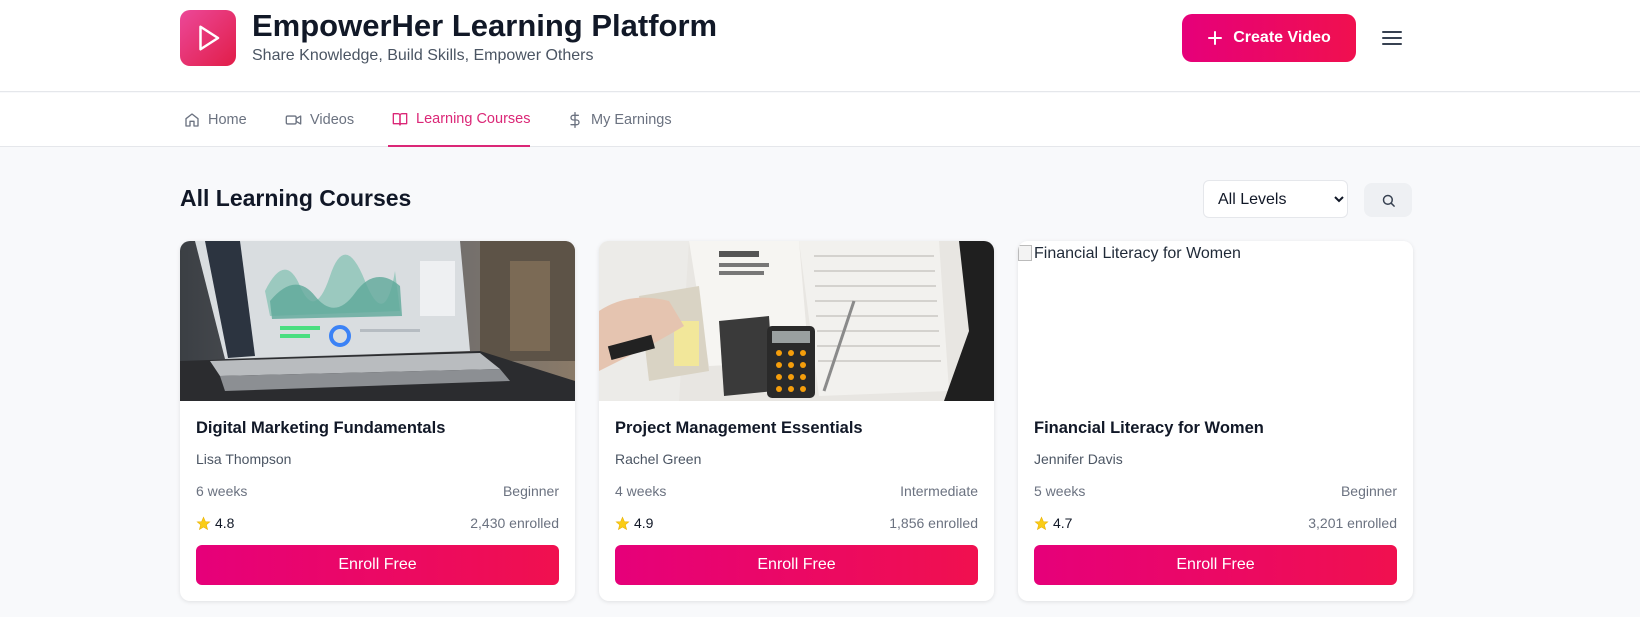  Describe the element at coordinates (1149, 428) in the screenshot. I see `course-title: Financial Literacy for Women` at that location.